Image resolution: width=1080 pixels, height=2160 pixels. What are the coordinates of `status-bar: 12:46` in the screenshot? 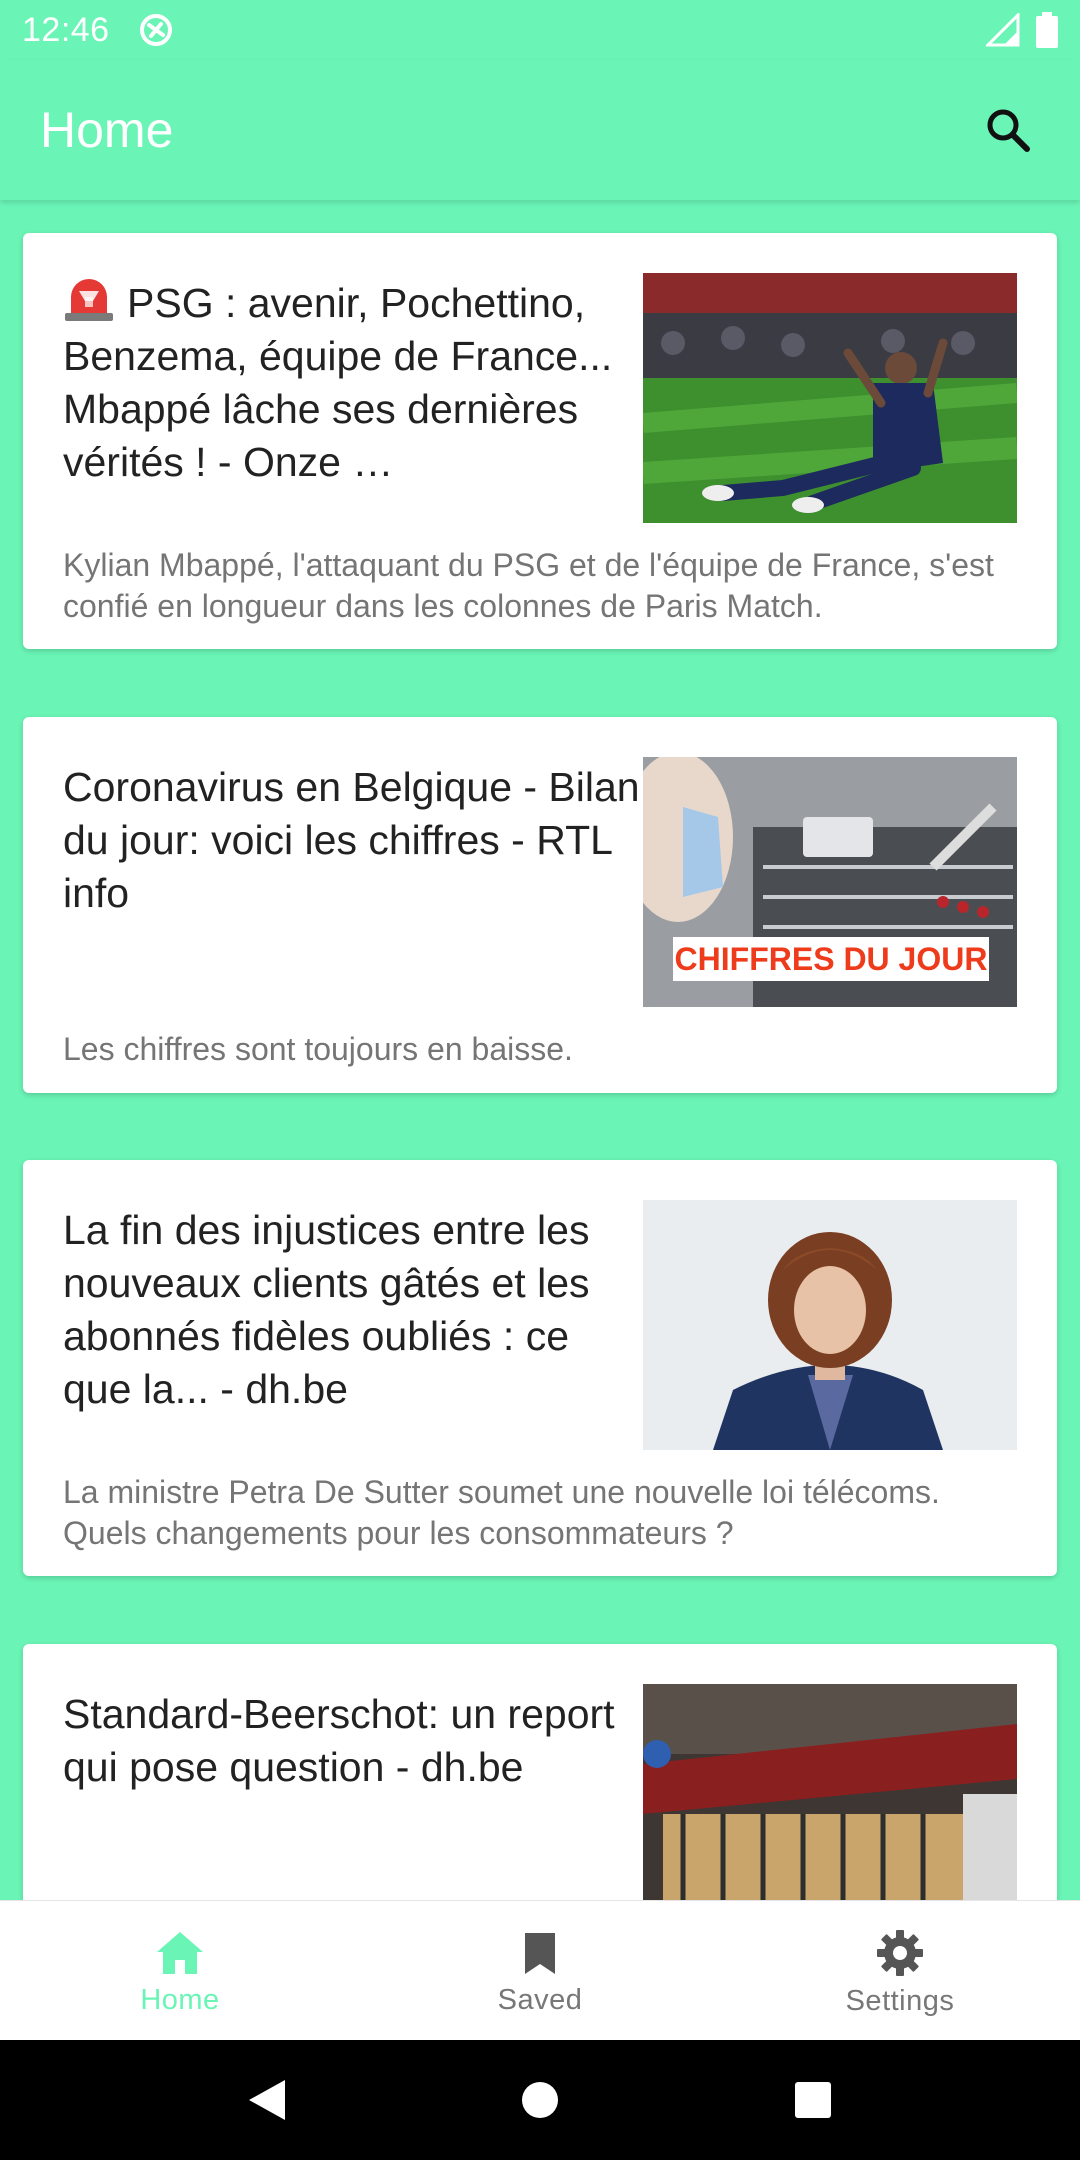 It's located at (540, 30).